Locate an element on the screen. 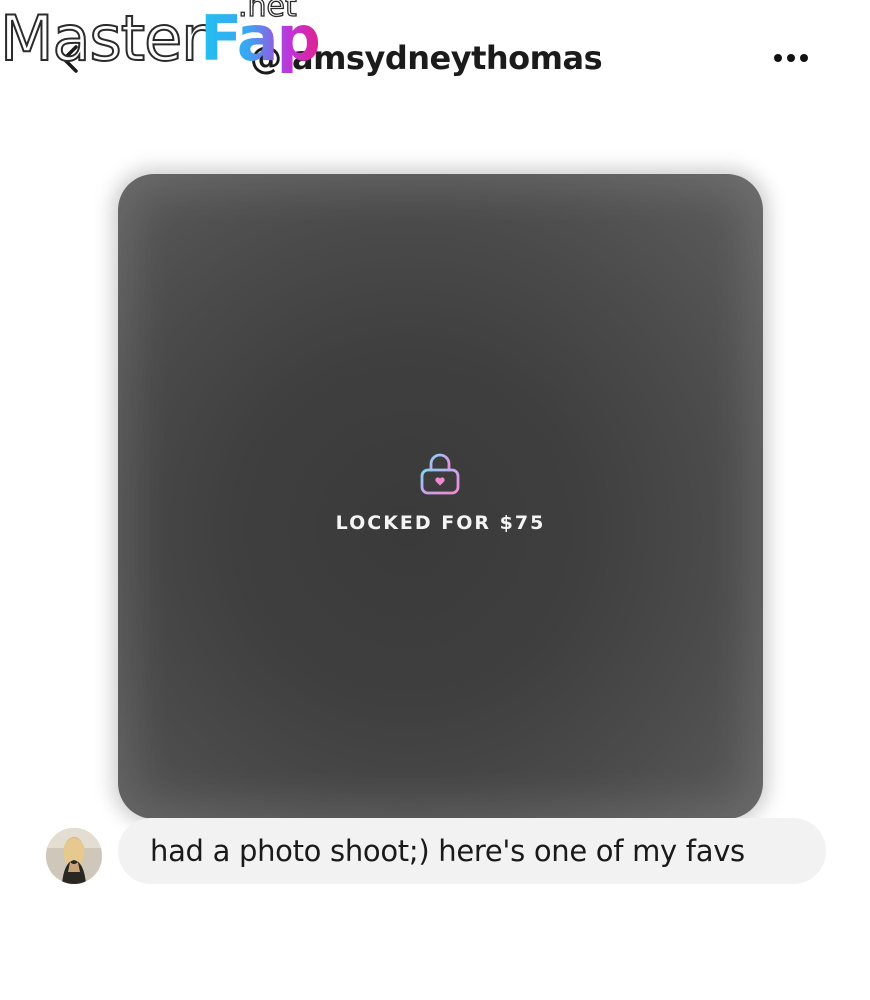  lock-heart-icon is located at coordinates (440, 474).